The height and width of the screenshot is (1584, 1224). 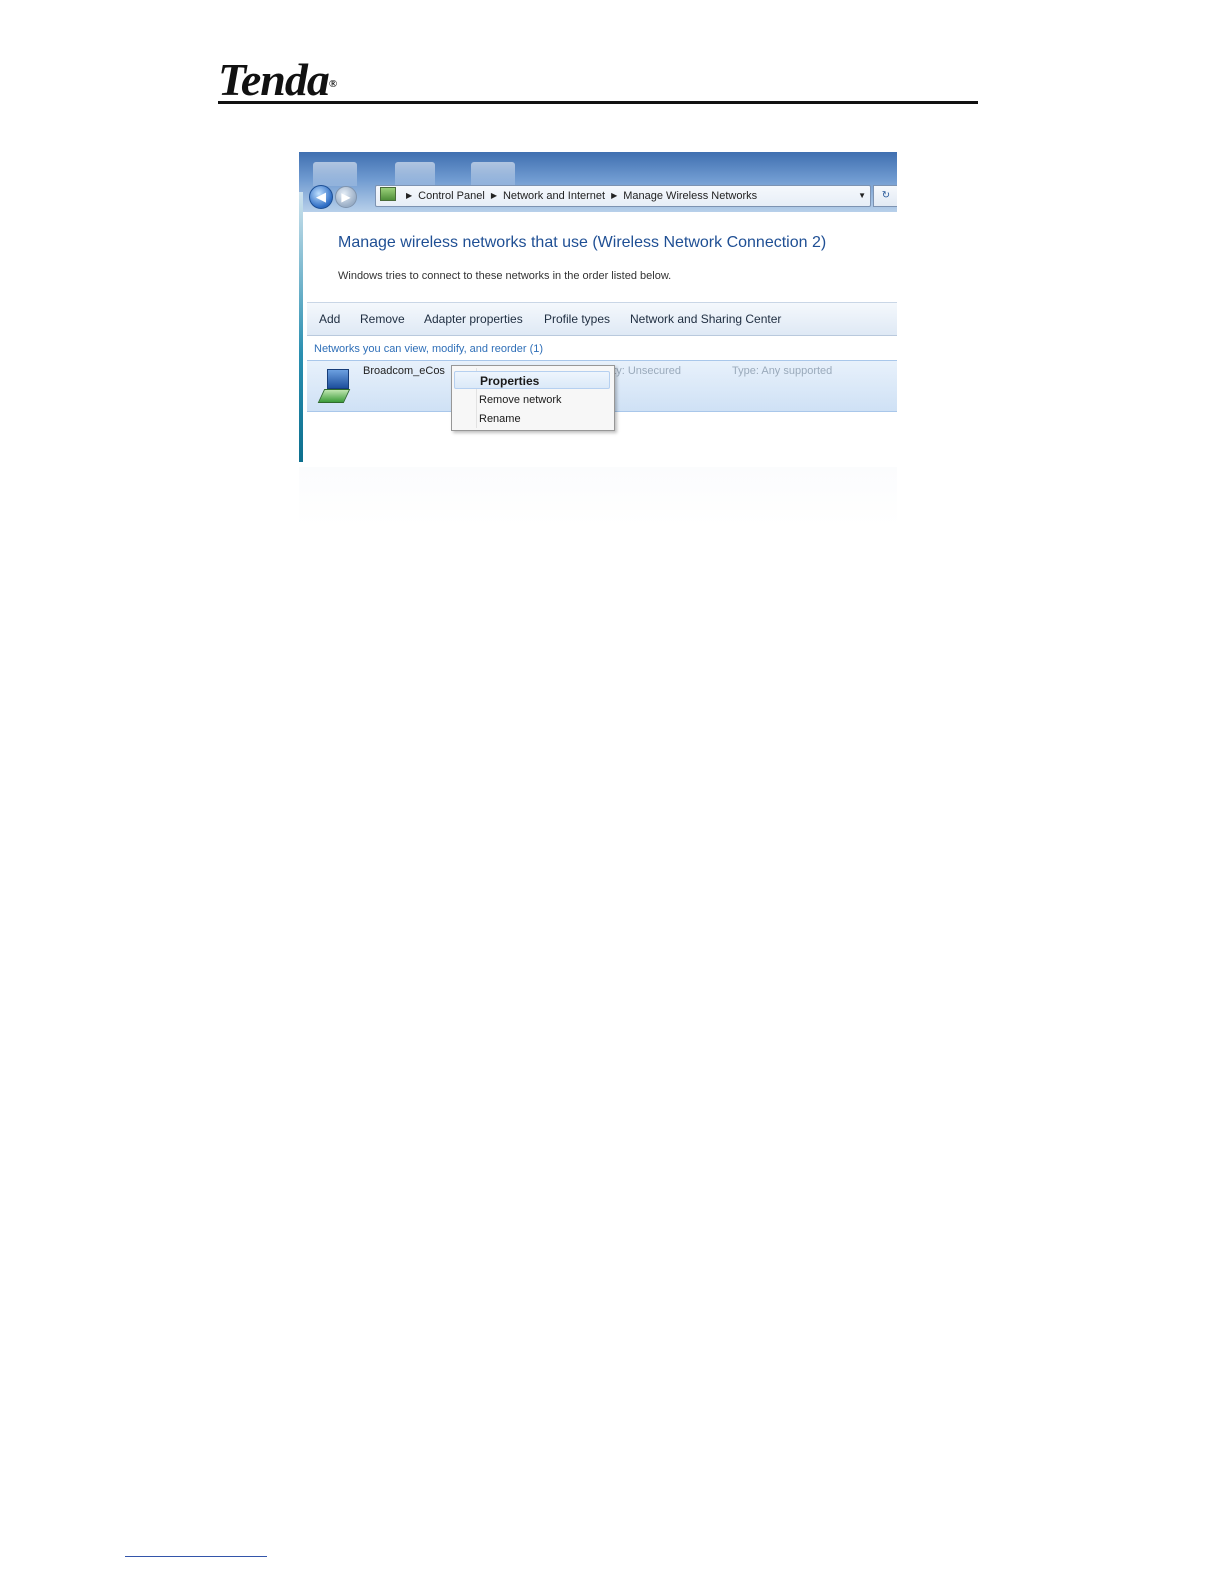 What do you see at coordinates (334, 386) in the screenshot?
I see `wireless-network-icon` at bounding box center [334, 386].